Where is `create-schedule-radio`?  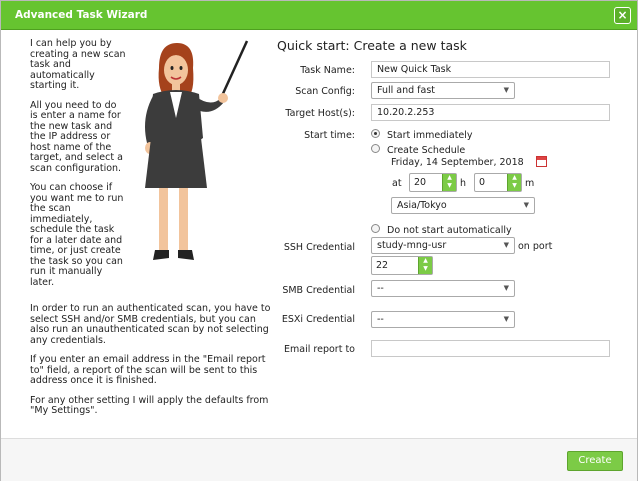 create-schedule-radio is located at coordinates (375, 148).